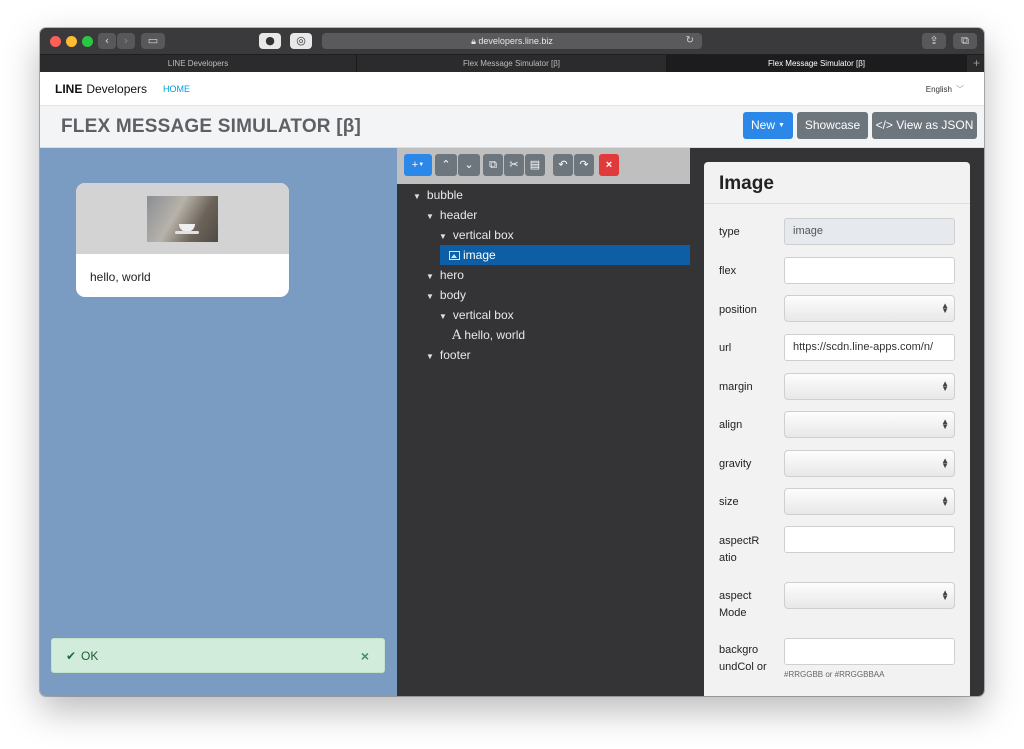  Describe the element at coordinates (117, 89) in the screenshot. I see `brand-light: Developers` at that location.